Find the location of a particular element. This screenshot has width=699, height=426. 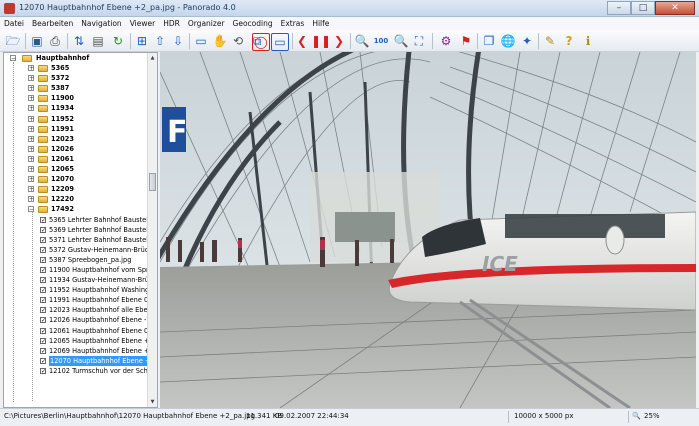

tree-folder-item: +11952 is located at coordinates (76, 119).